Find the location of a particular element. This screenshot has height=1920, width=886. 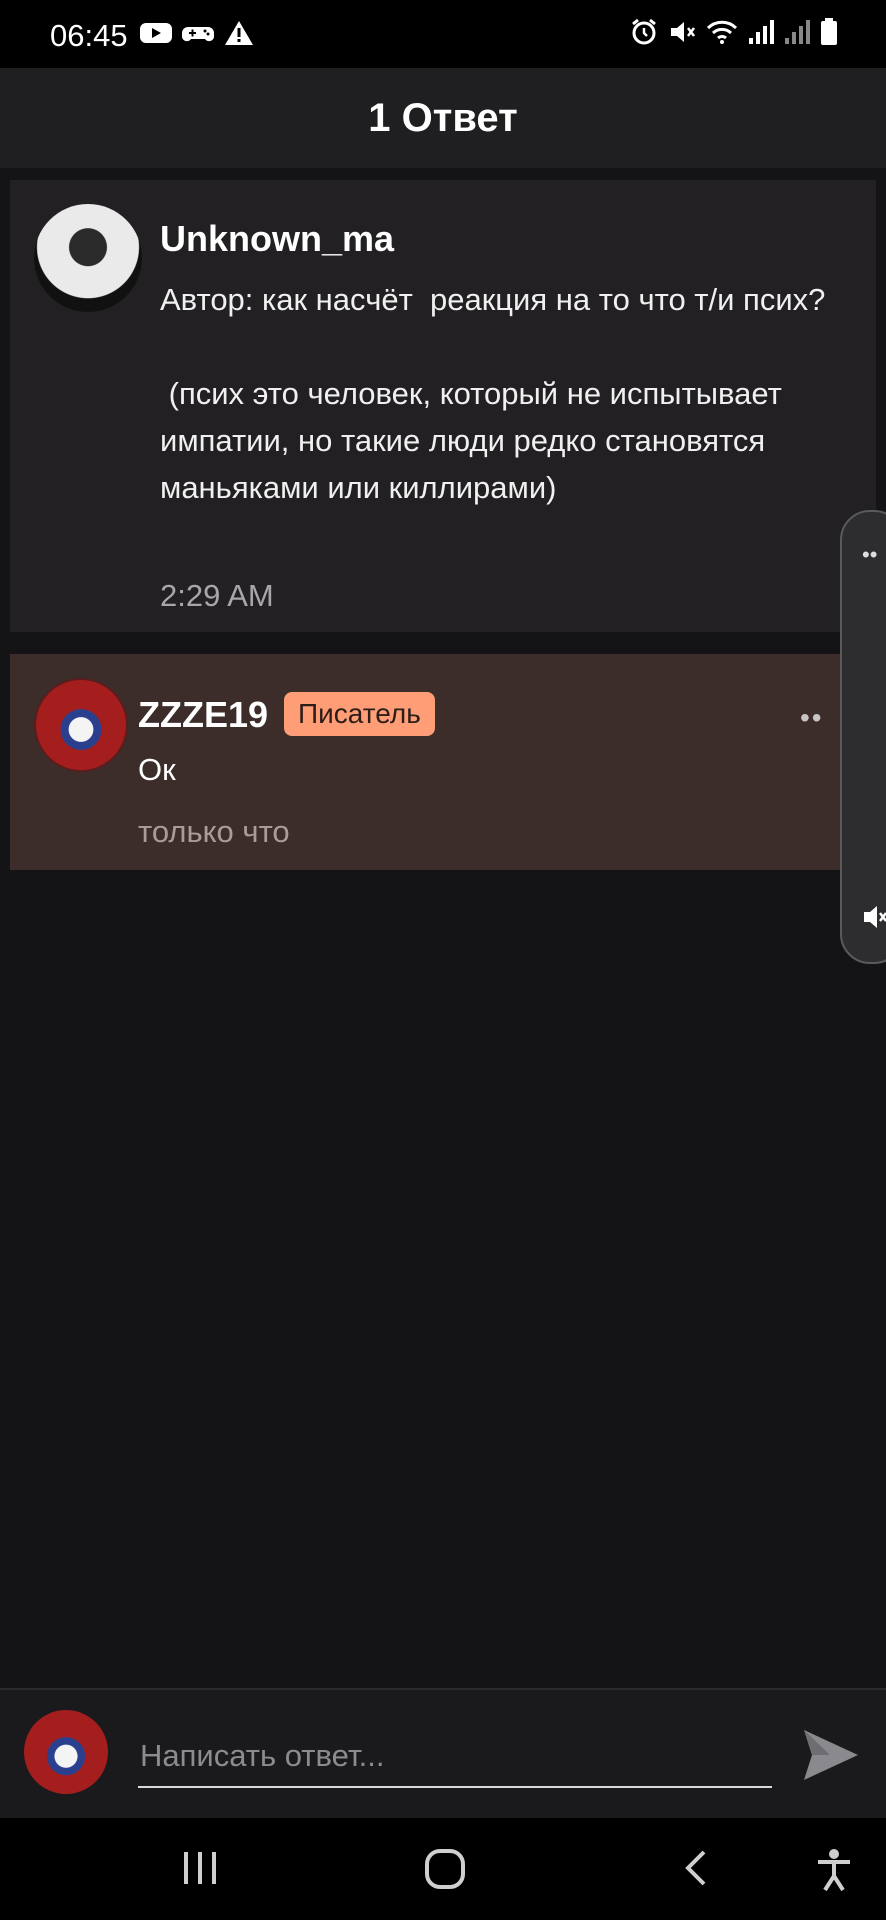

panel-menu-icon: •• is located at coordinates (869, 555).